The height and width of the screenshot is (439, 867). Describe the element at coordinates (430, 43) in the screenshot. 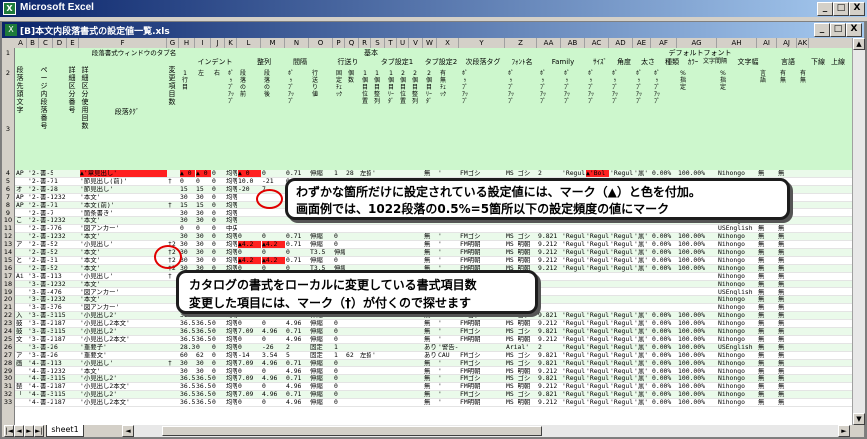

I see `column-header-W: W` at that location.